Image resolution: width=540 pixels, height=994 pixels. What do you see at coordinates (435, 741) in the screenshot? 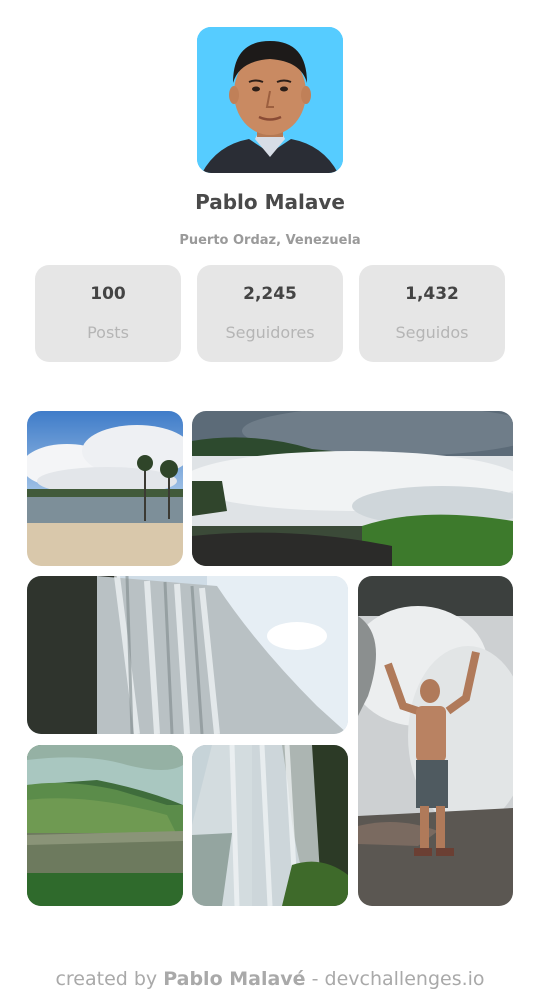
I see `gallery-photo-man-waterfall` at bounding box center [435, 741].